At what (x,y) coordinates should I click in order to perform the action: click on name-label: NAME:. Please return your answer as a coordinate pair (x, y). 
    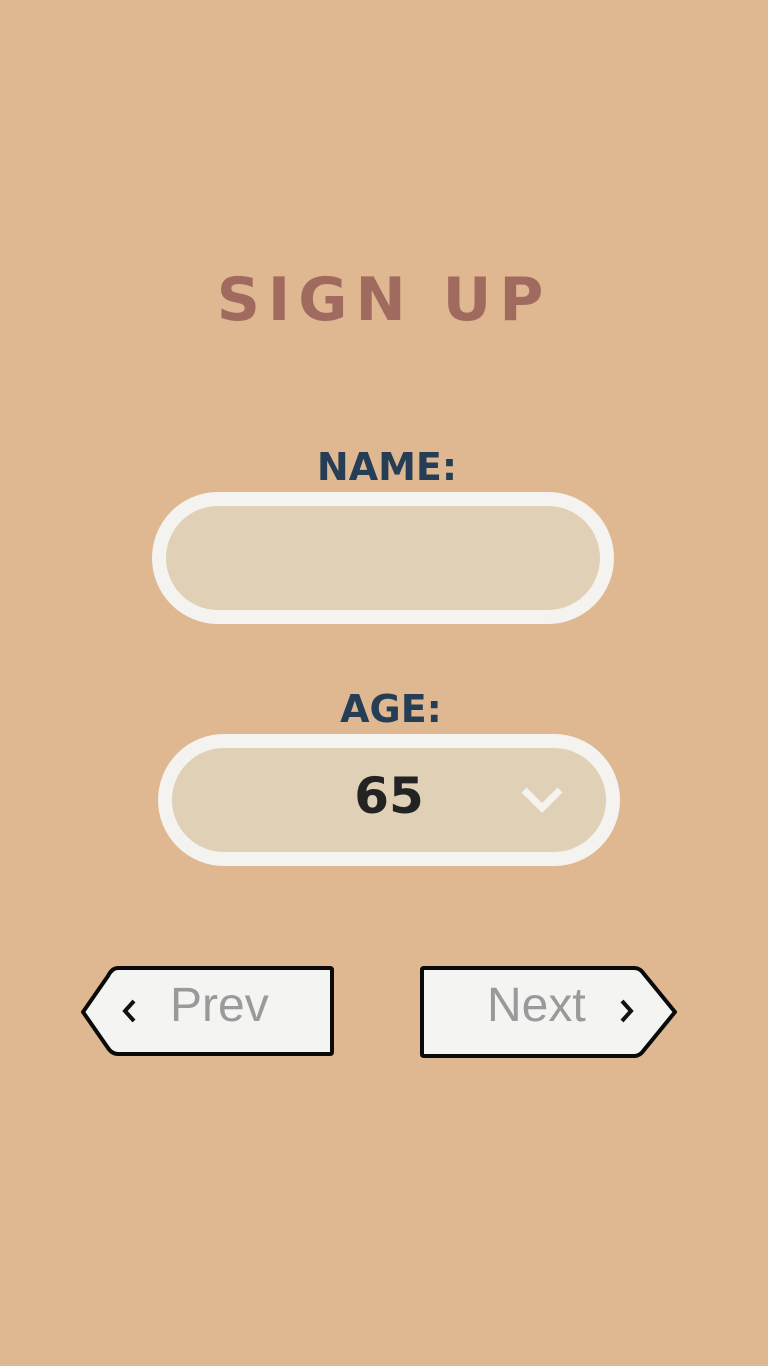
    Looking at the image, I should click on (387, 467).